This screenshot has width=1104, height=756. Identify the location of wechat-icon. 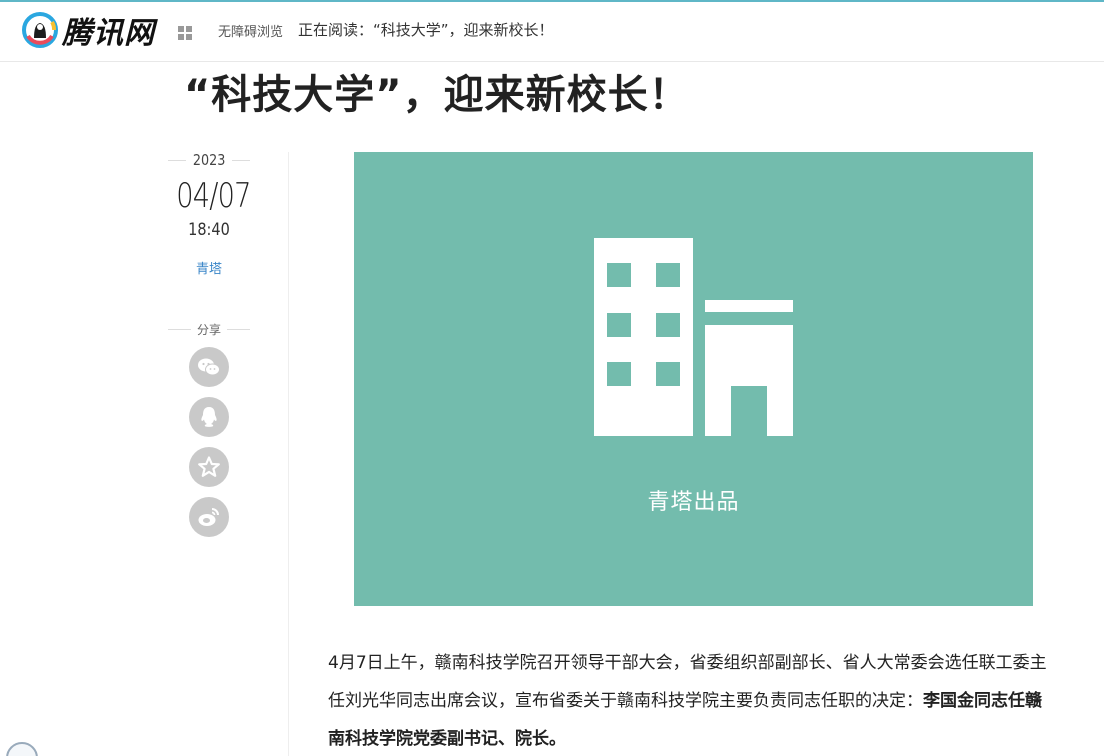
(209, 367).